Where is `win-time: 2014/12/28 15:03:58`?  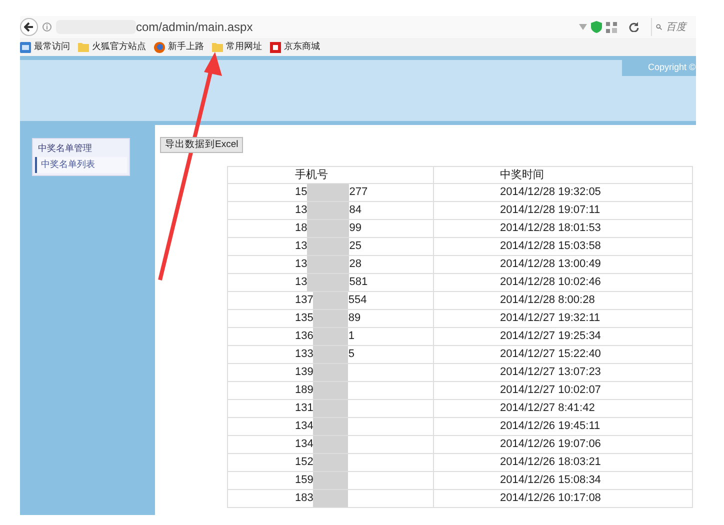
win-time: 2014/12/28 15:03:58 is located at coordinates (550, 246).